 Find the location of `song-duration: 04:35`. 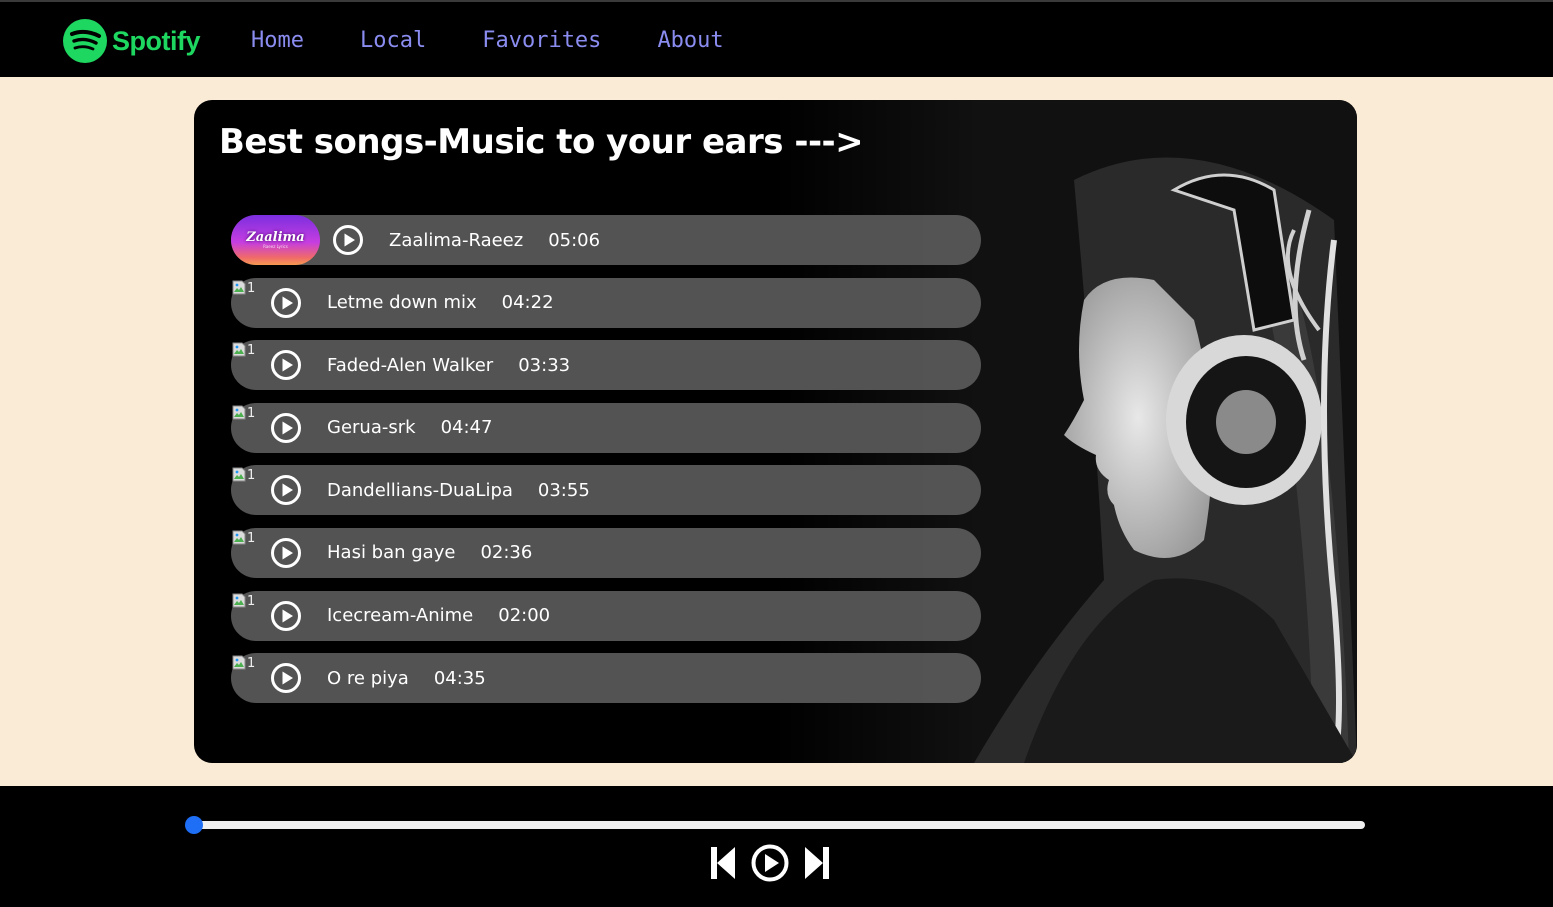

song-duration: 04:35 is located at coordinates (459, 678).